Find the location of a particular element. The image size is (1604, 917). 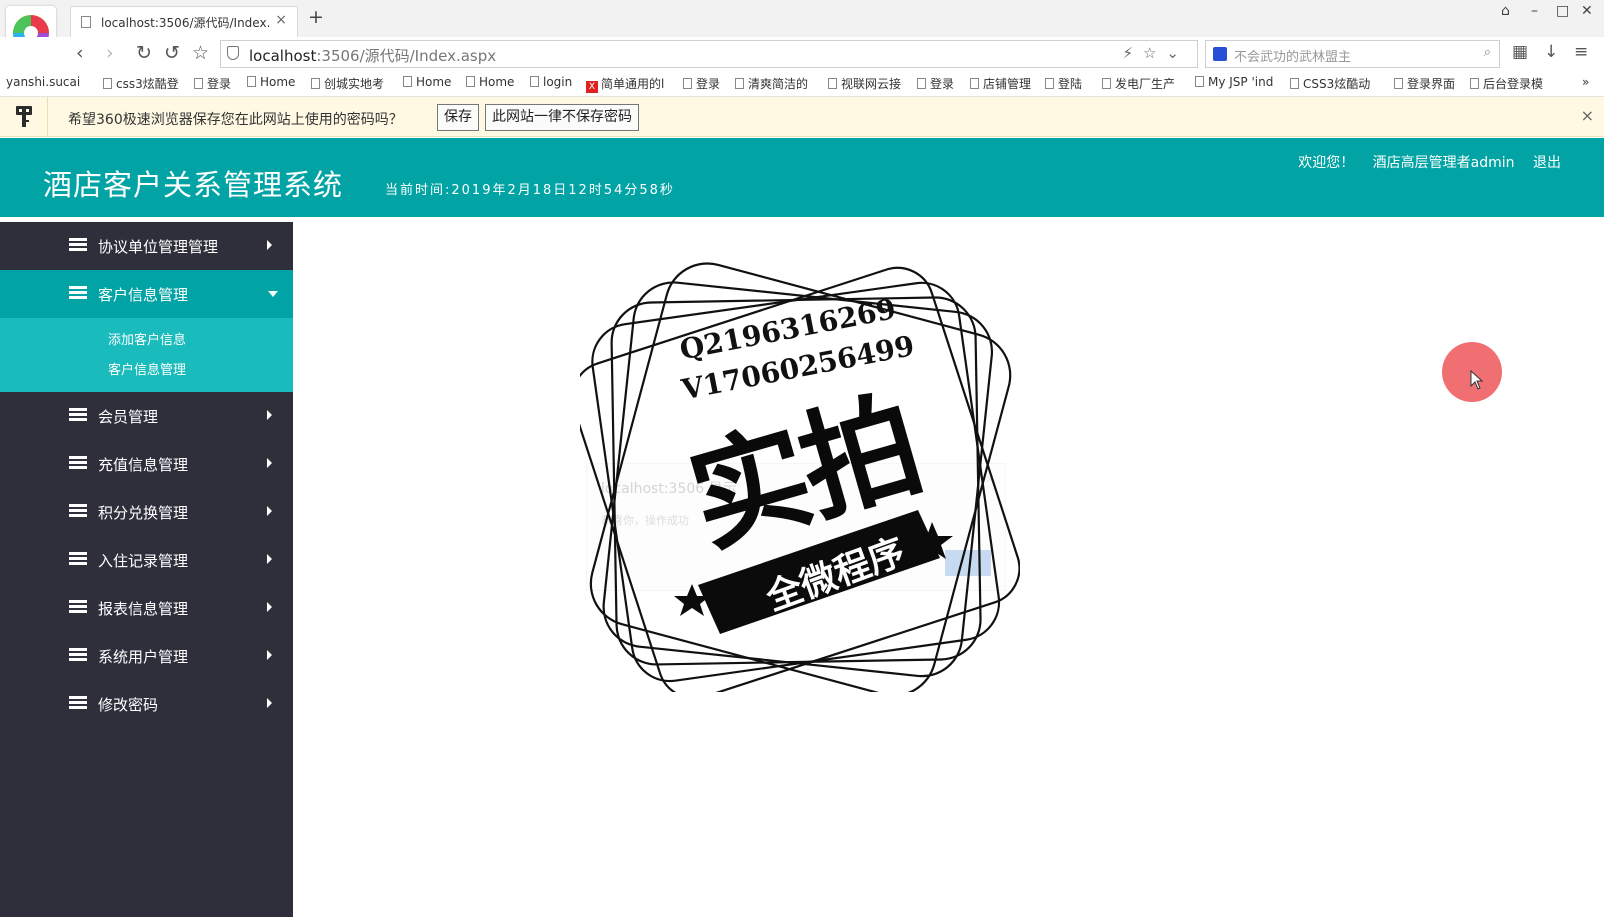

bookmark-label: 视联网云接 is located at coordinates (871, 84).